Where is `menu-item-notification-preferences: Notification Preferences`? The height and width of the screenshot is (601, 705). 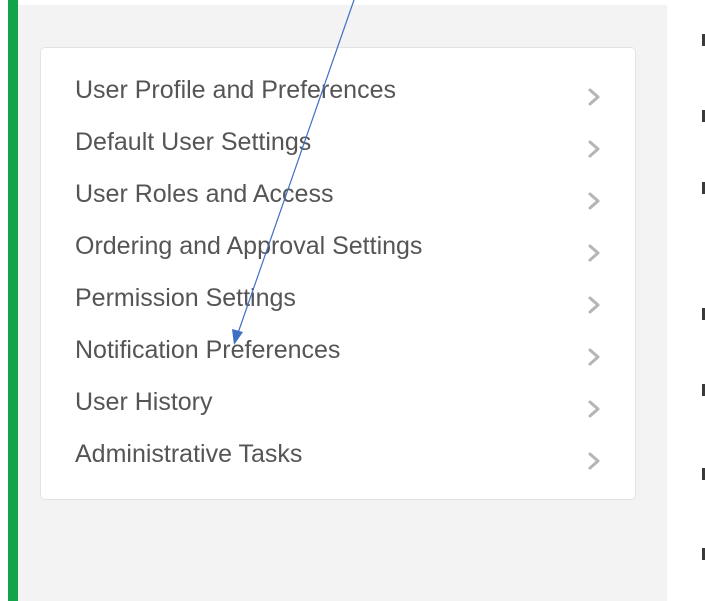
menu-item-notification-preferences: Notification Preferences is located at coordinates (338, 358).